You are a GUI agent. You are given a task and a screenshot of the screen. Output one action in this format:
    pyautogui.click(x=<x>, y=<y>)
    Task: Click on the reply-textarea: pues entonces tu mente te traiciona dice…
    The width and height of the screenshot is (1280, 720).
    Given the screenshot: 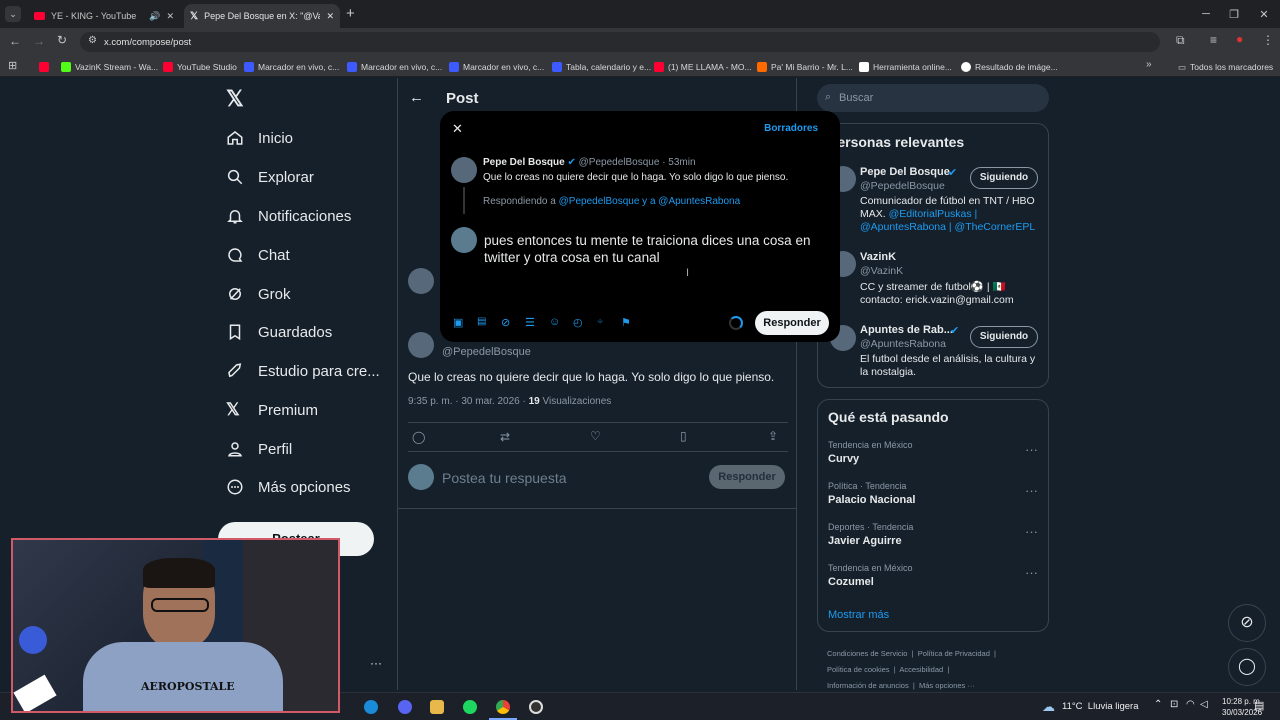 What is the action you would take?
    pyautogui.click(x=654, y=249)
    